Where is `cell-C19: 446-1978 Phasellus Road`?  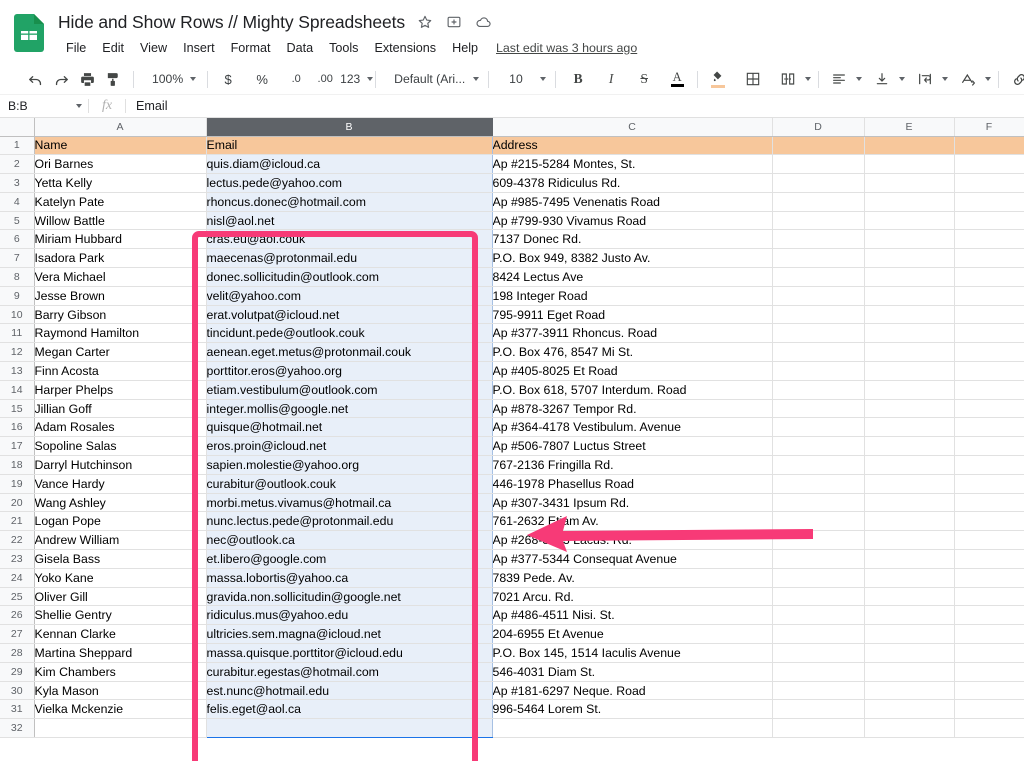
cell-C19: 446-1978 Phasellus Road is located at coordinates (632, 484).